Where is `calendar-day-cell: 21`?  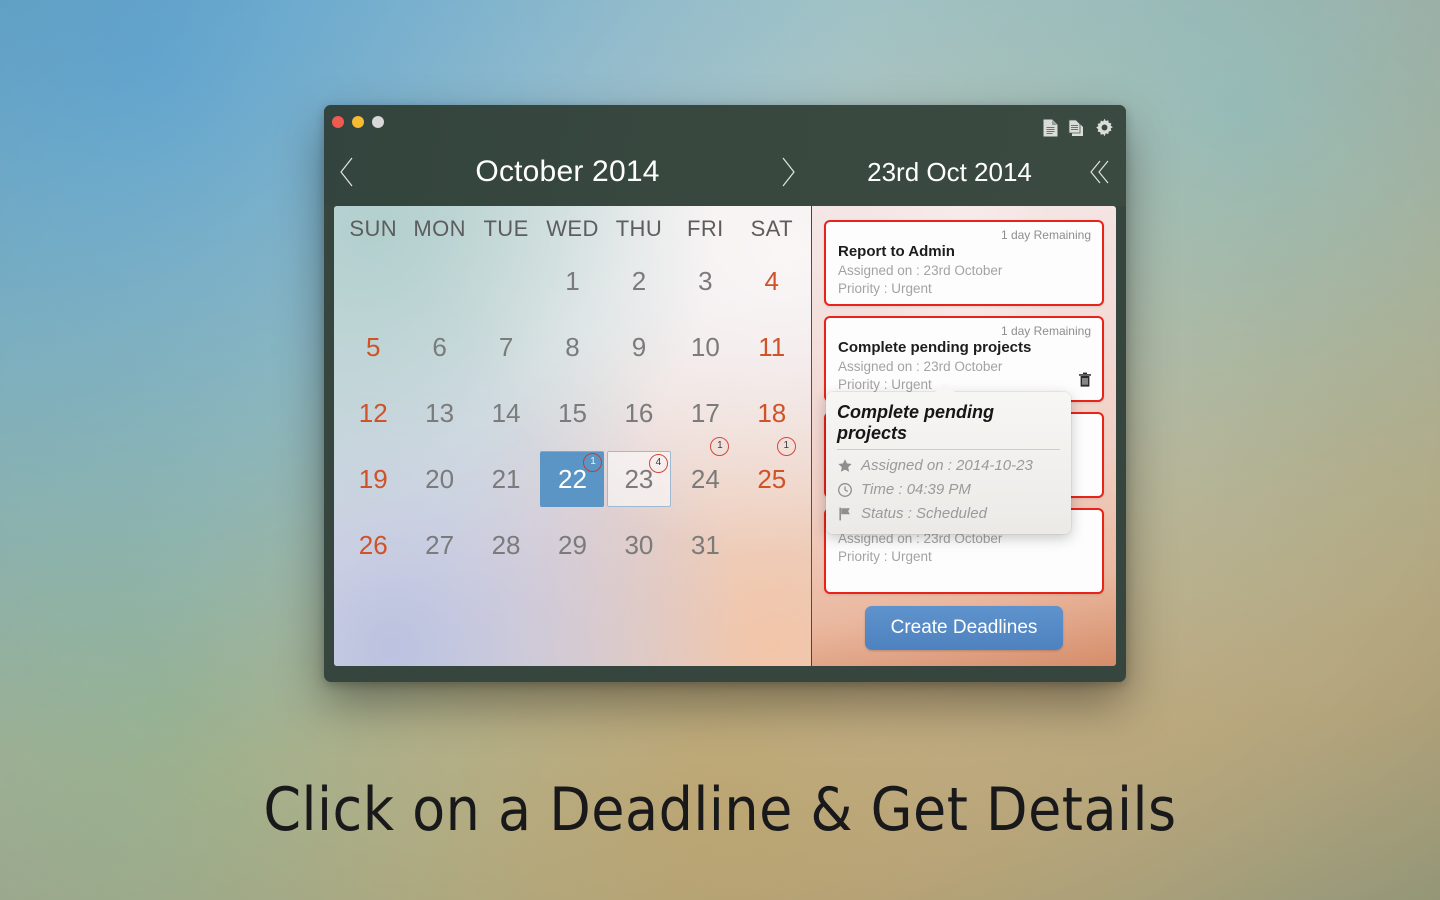 calendar-day-cell: 21 is located at coordinates (506, 479).